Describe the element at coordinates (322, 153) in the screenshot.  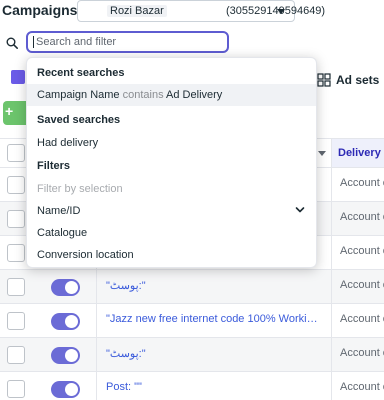
I see `column-menu-chevron-icon` at that location.